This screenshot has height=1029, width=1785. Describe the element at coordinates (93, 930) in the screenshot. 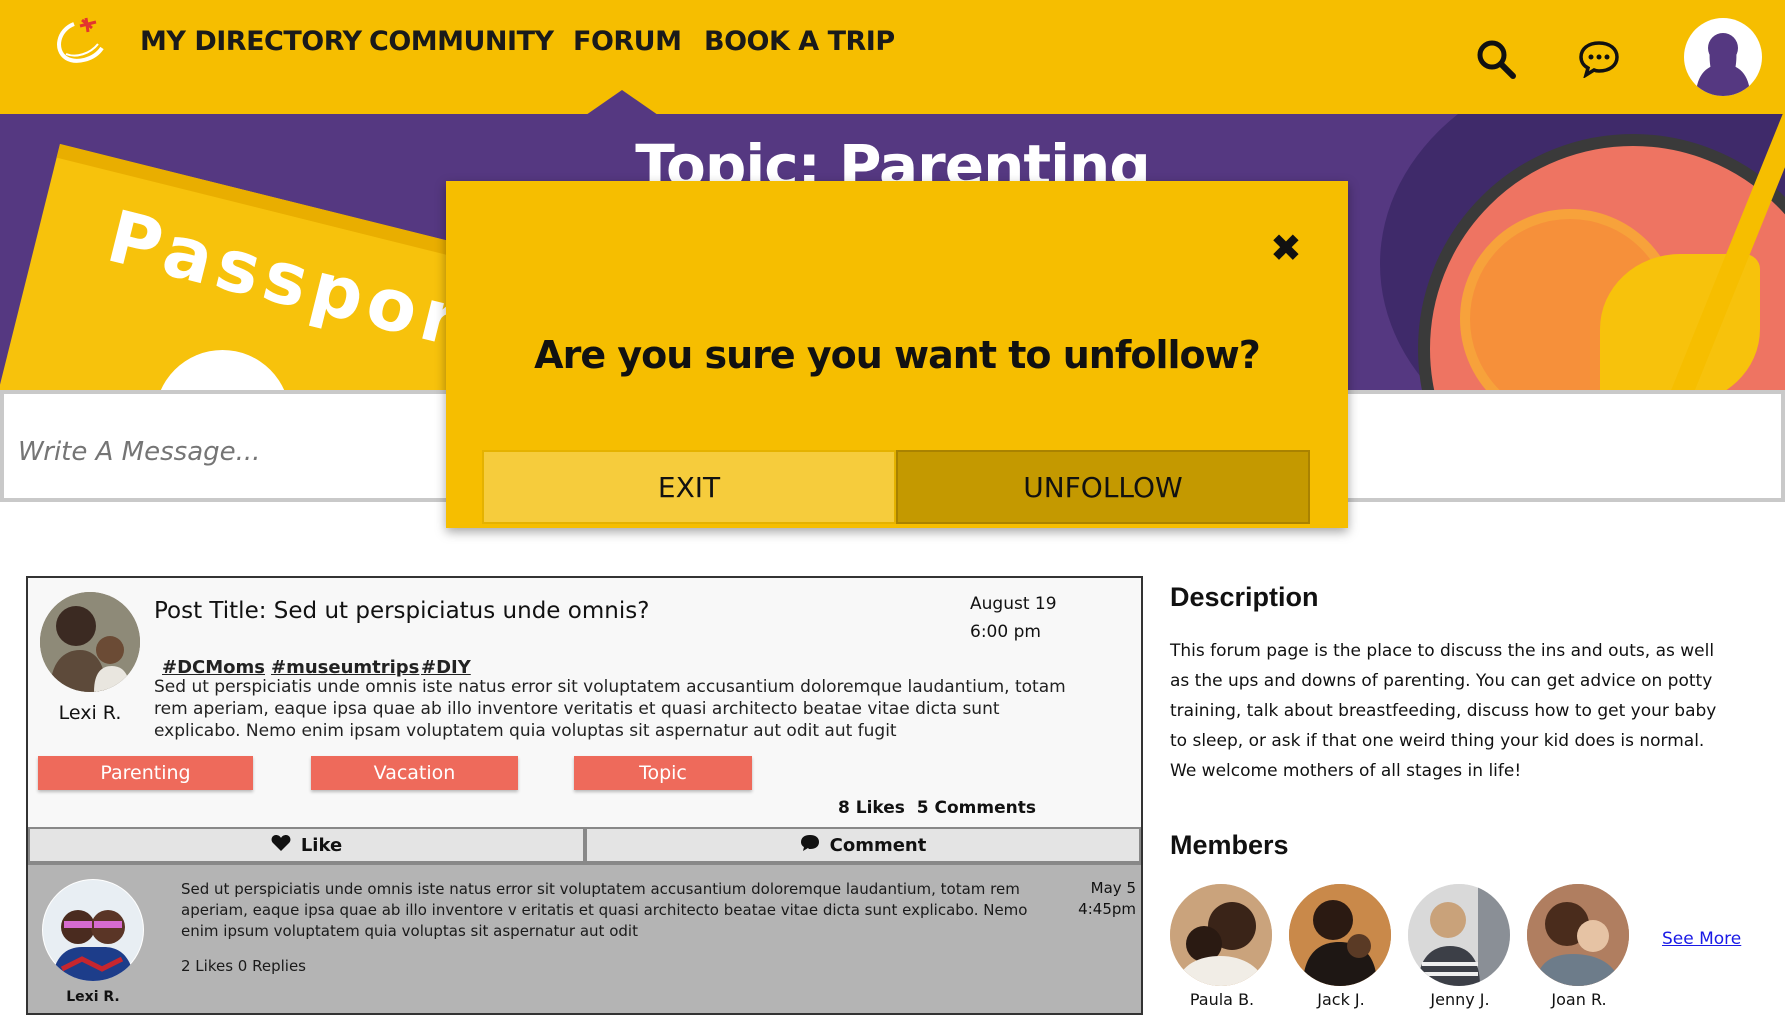

I see `reply-author-avatar` at that location.